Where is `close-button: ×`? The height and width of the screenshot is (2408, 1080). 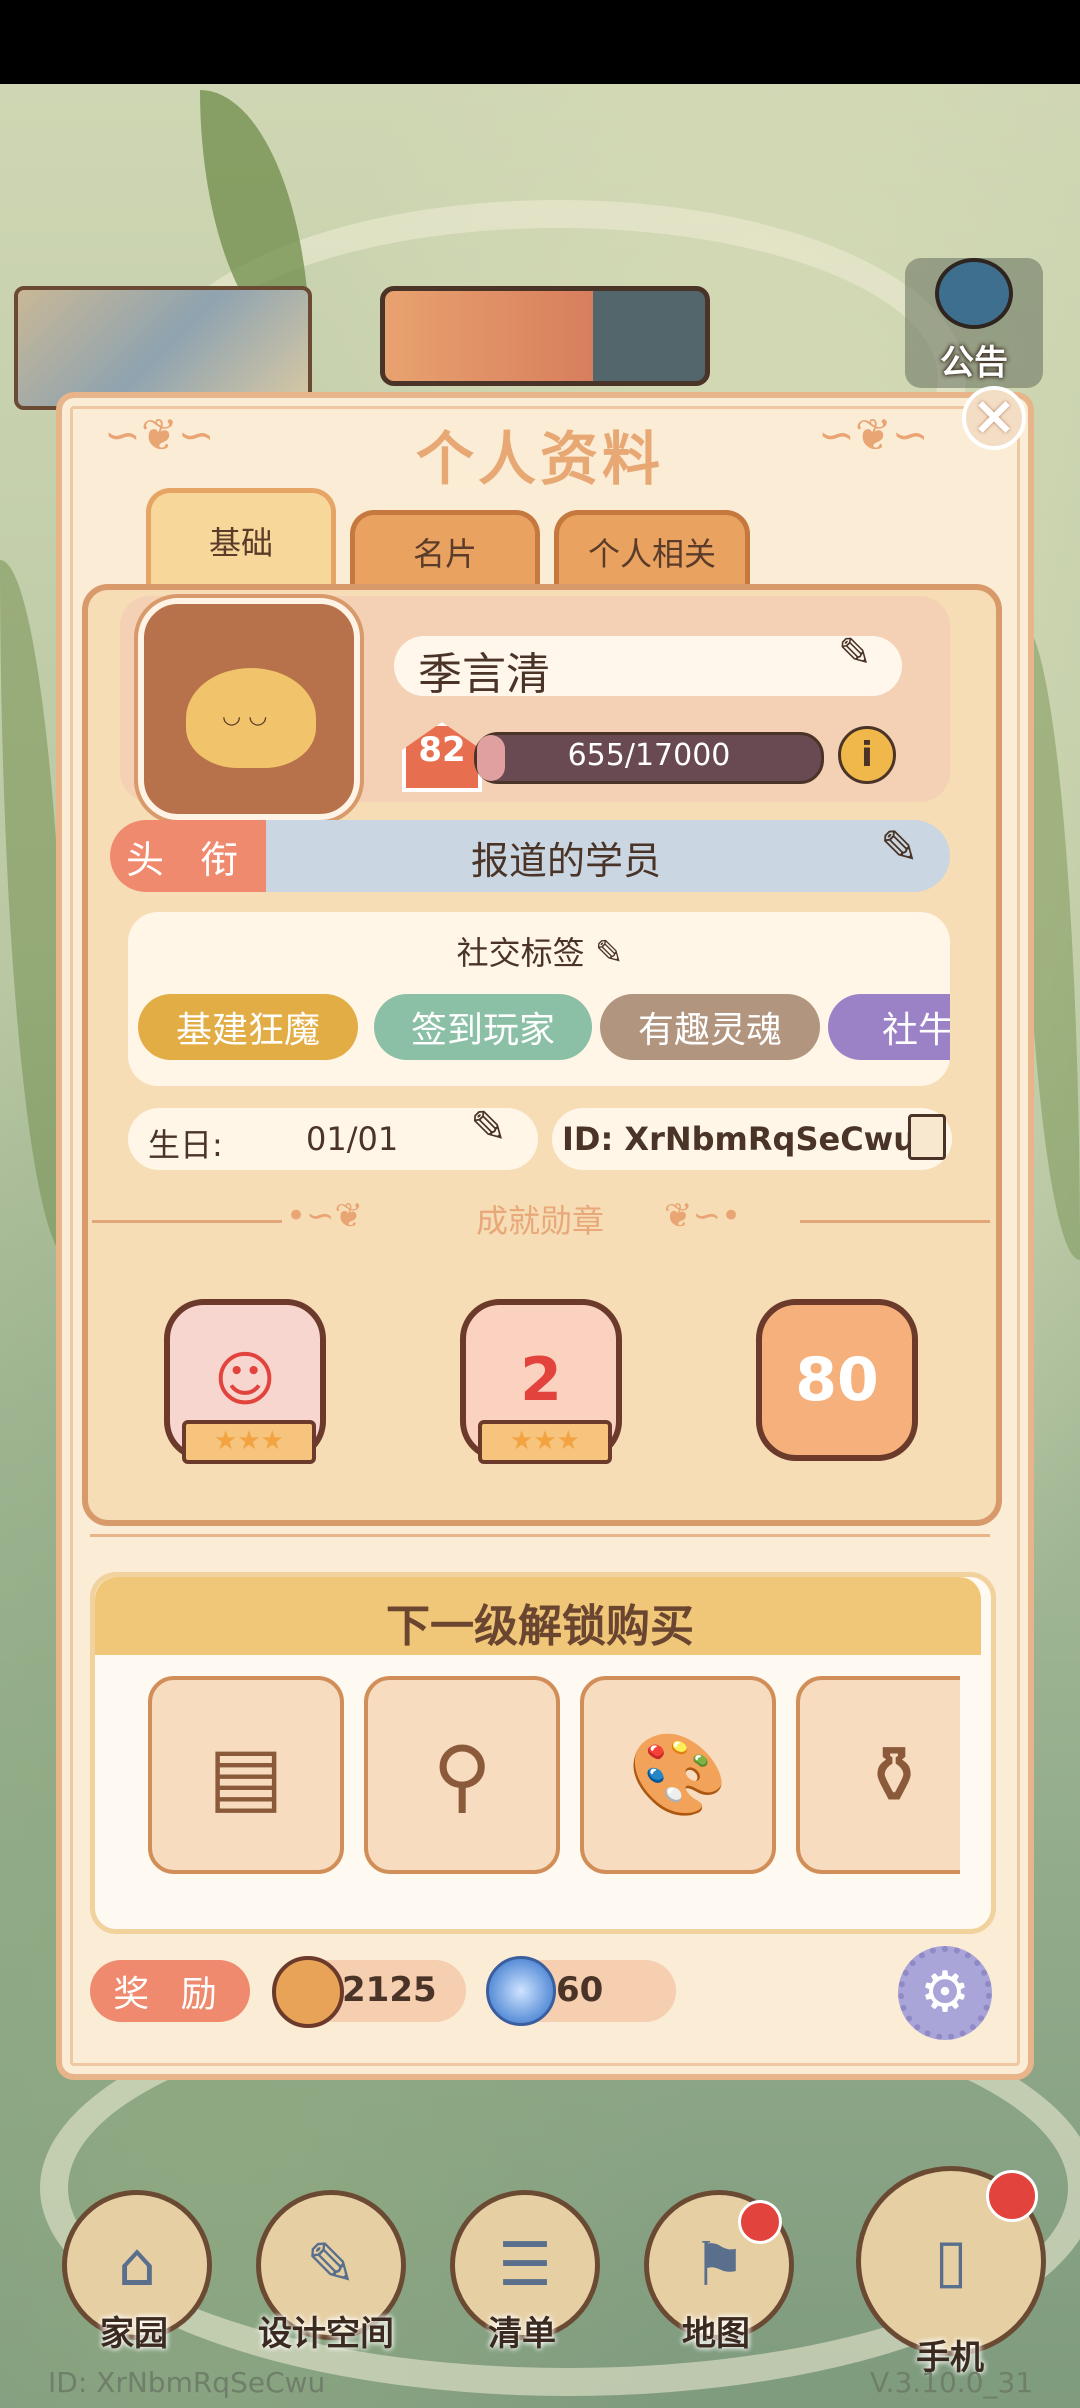 close-button: × is located at coordinates (994, 418).